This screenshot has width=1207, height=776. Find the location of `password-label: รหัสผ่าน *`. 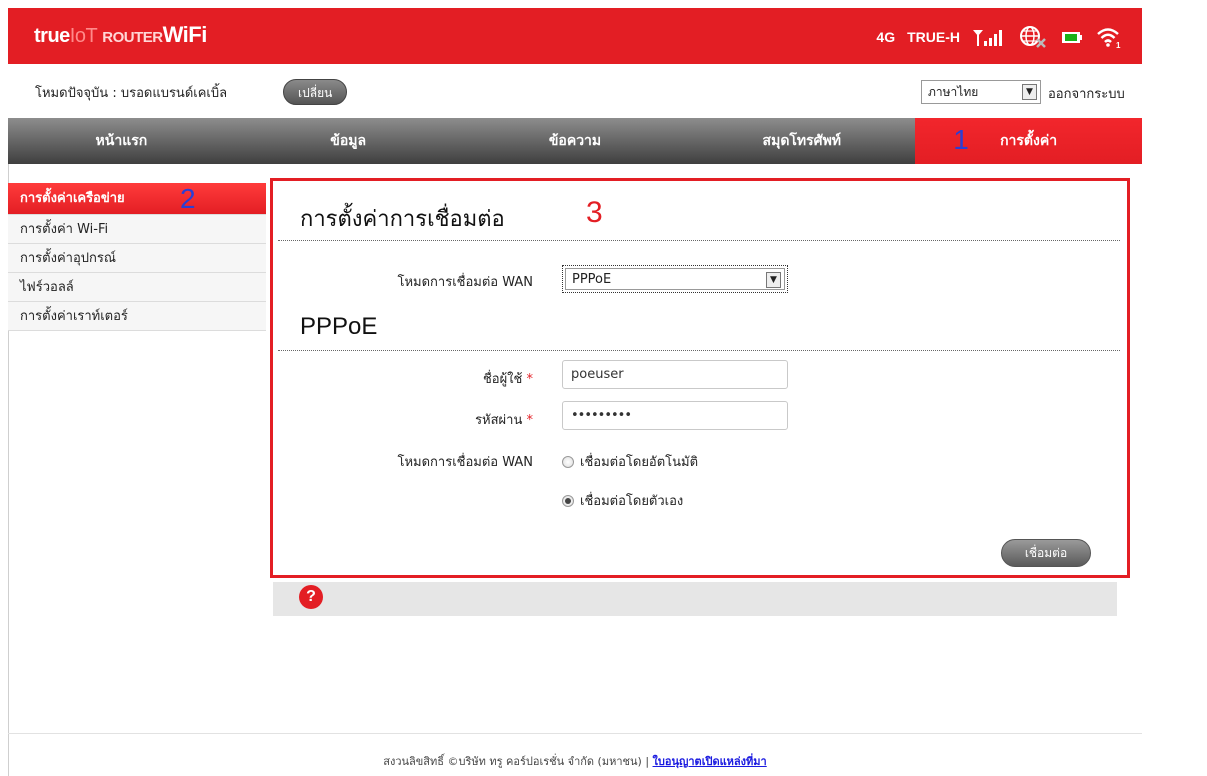

password-label: รหัสผ่าน * is located at coordinates (504, 420).